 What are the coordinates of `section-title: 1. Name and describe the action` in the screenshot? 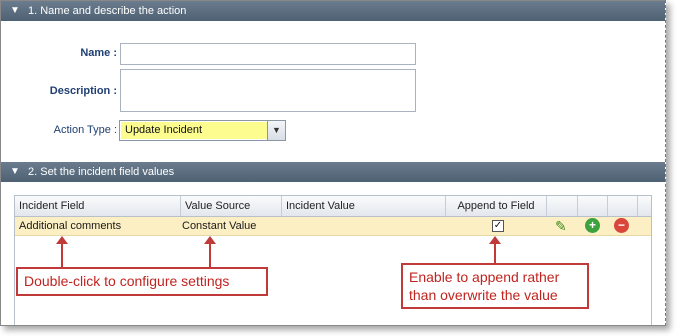 It's located at (107, 11).